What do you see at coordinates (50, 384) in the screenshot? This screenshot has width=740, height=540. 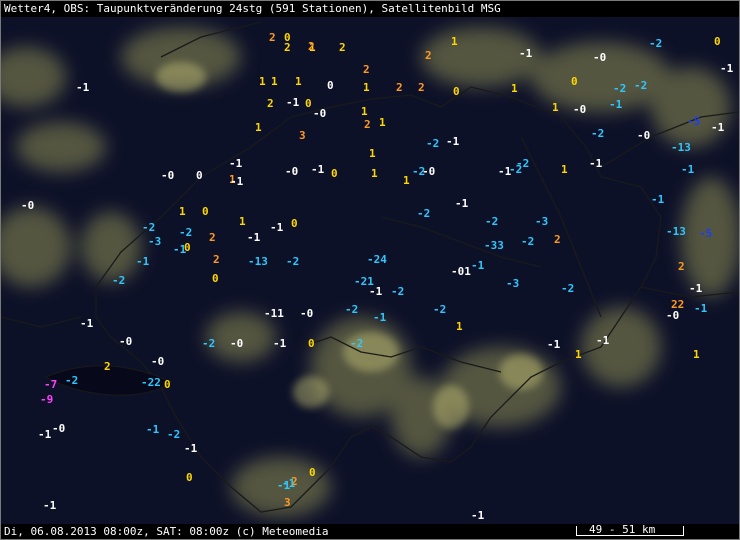 I see `station-value: -7` at bounding box center [50, 384].